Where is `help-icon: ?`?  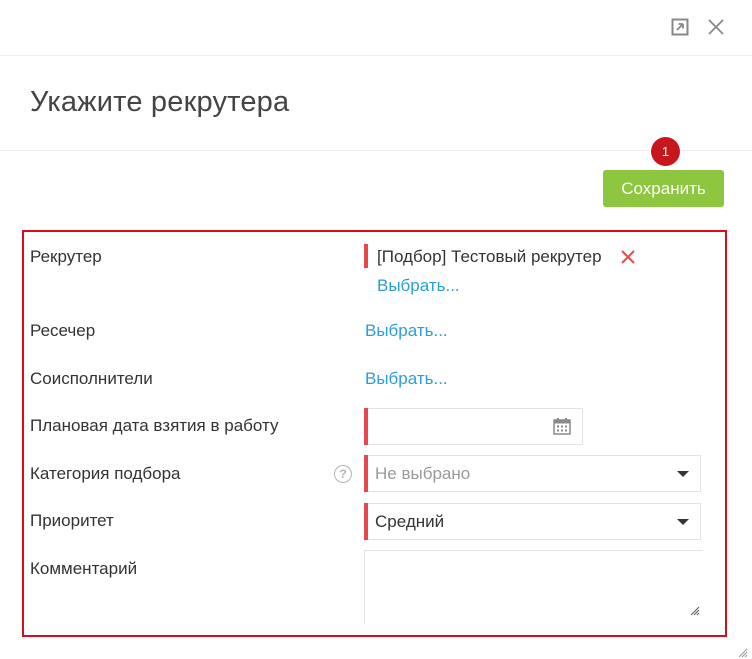 help-icon: ? is located at coordinates (343, 474).